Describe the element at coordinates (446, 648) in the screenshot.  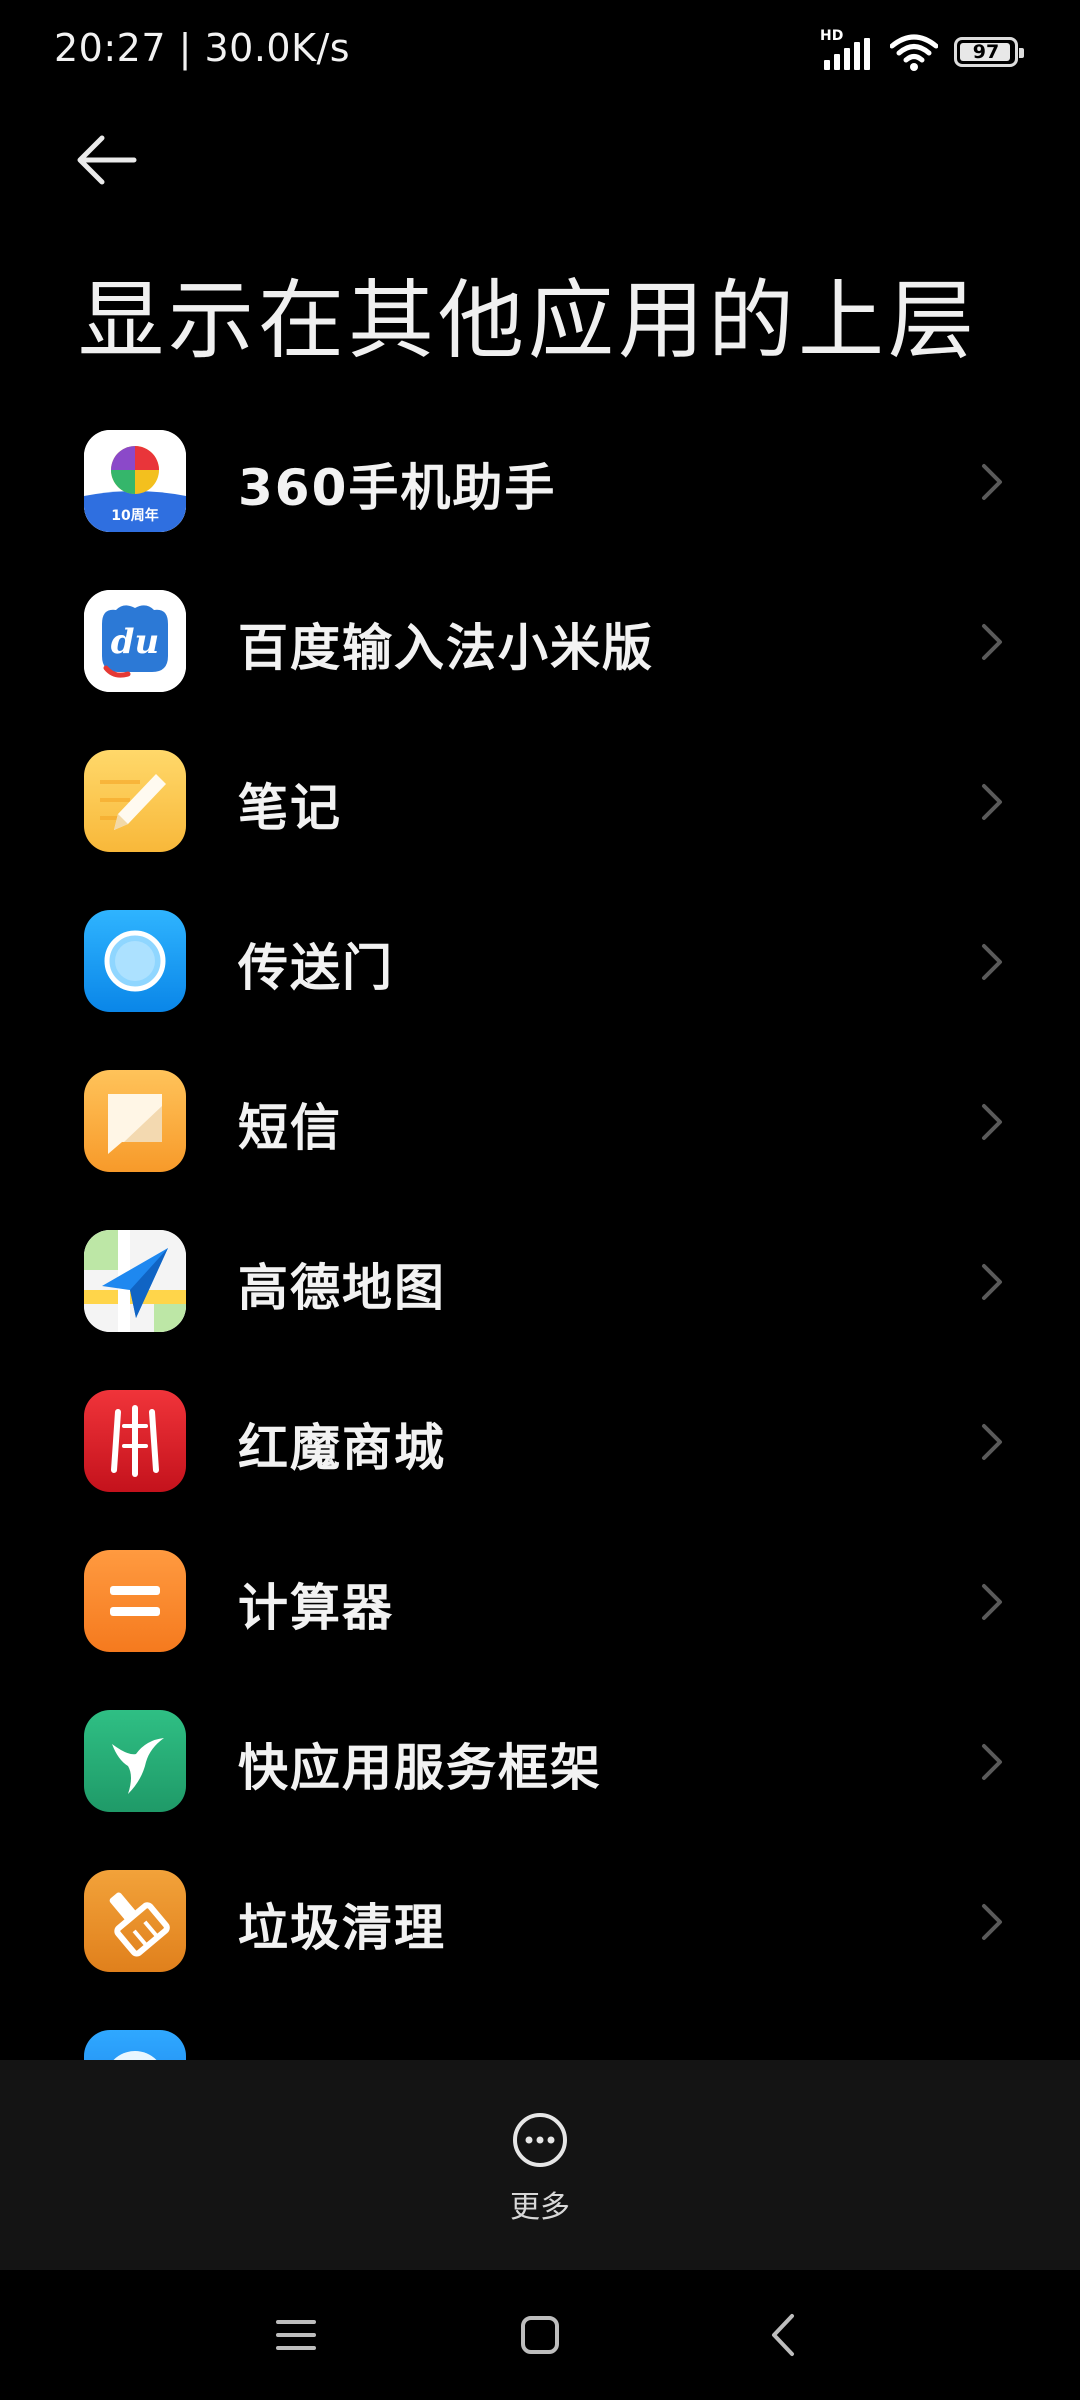
I see `app-label: 百度输入法小米版` at that location.